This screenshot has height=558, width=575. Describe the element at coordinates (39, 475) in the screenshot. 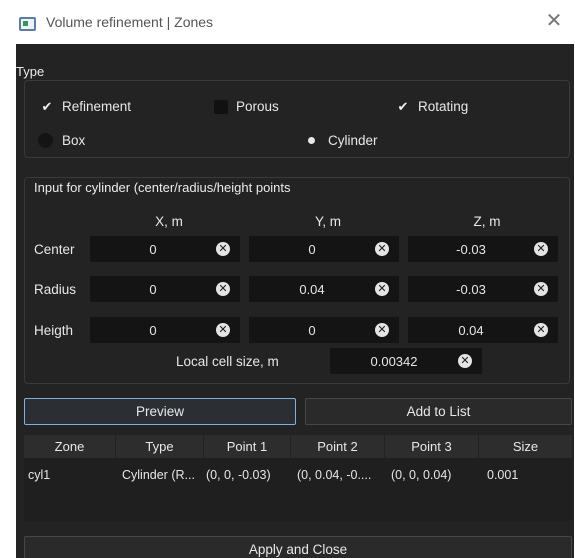

I see `cell-zone: cyl1` at that location.